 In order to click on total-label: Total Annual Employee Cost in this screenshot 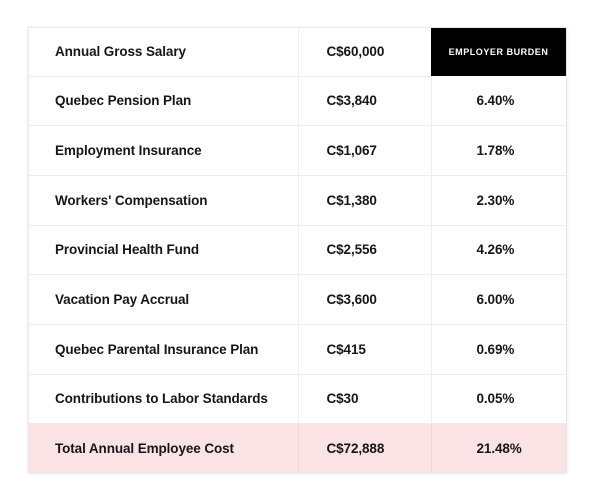, I will do `click(163, 447)`.